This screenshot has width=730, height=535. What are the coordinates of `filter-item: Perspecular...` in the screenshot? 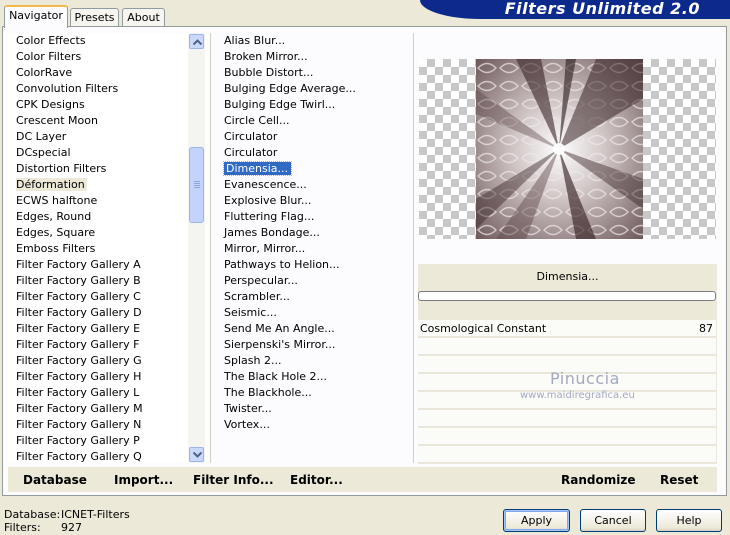 It's located at (313, 281).